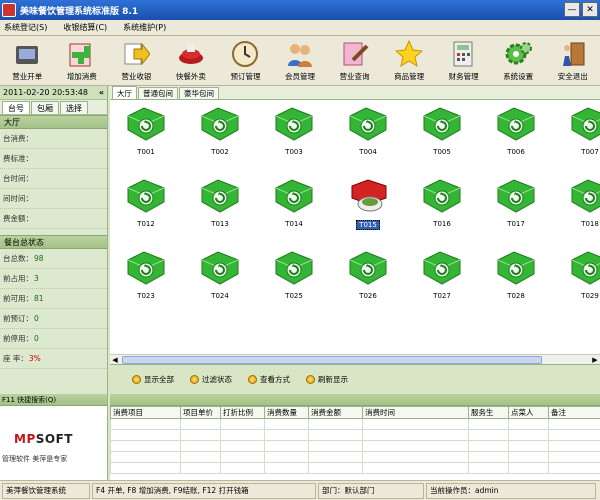 This screenshot has height=500, width=600. I want to click on reservation-button: 预订管理, so click(245, 60).